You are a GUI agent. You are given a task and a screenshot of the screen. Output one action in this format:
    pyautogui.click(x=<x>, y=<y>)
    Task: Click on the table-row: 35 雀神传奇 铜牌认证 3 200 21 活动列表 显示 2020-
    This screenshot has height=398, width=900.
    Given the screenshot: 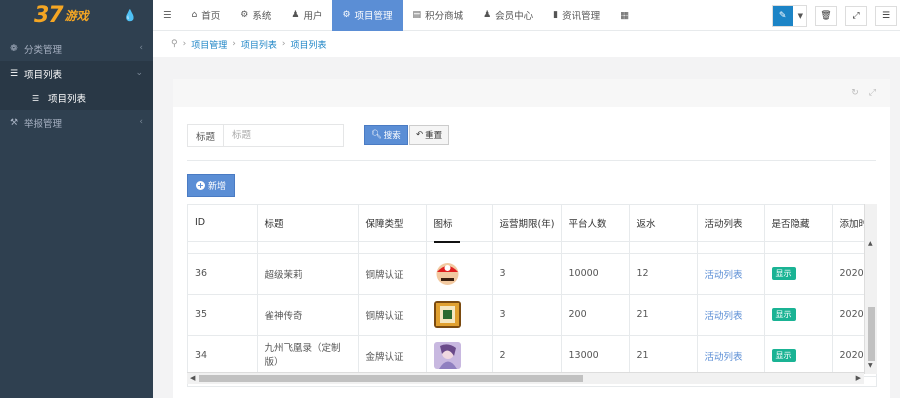 What is the action you would take?
    pyautogui.click(x=532, y=315)
    